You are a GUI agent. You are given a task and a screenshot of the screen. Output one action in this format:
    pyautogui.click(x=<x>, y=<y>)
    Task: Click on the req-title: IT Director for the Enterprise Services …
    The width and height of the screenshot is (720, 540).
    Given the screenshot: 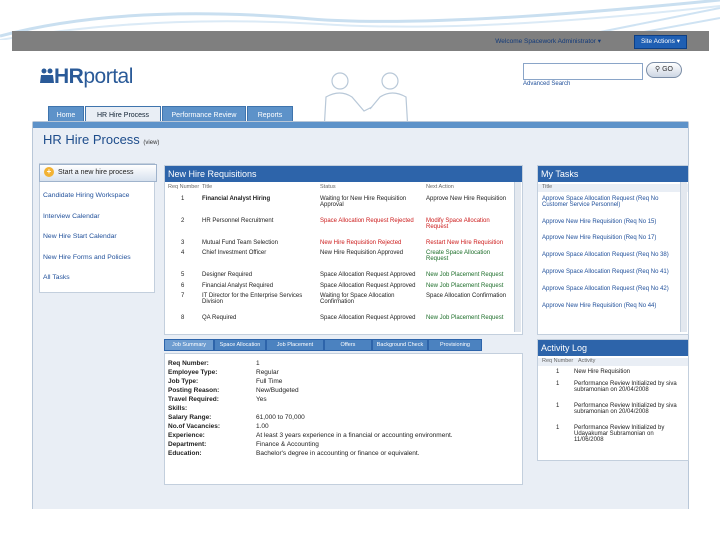 What is the action you would take?
    pyautogui.click(x=259, y=299)
    